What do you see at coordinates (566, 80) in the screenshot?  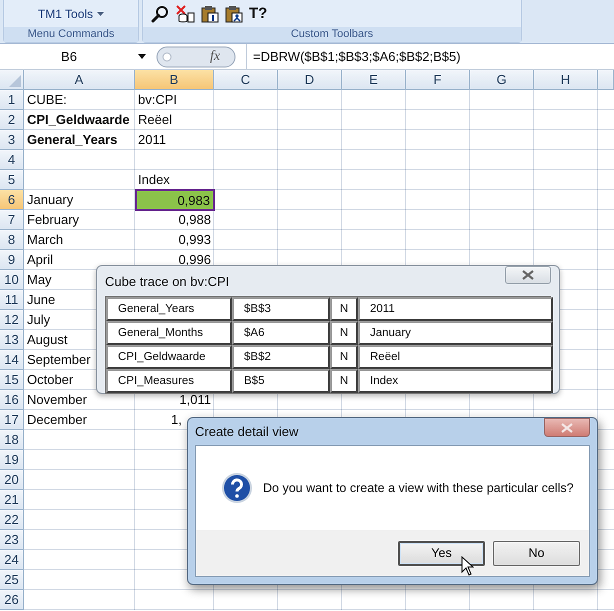 I see `column-header: H` at bounding box center [566, 80].